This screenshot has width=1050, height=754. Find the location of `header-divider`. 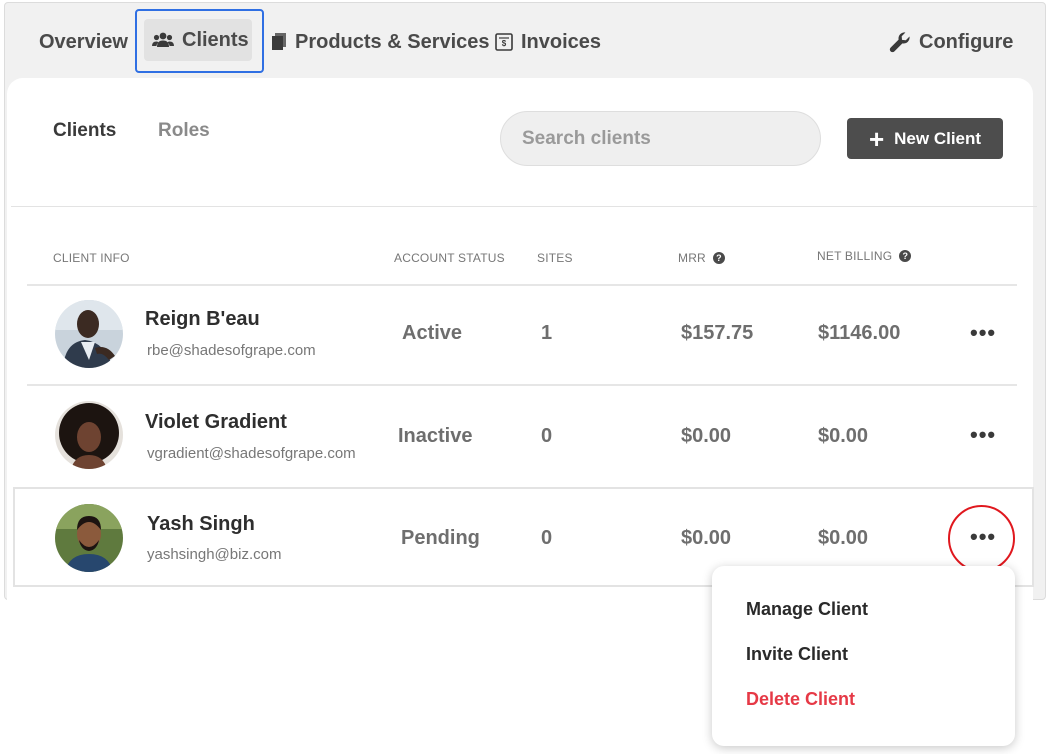

header-divider is located at coordinates (524, 206).